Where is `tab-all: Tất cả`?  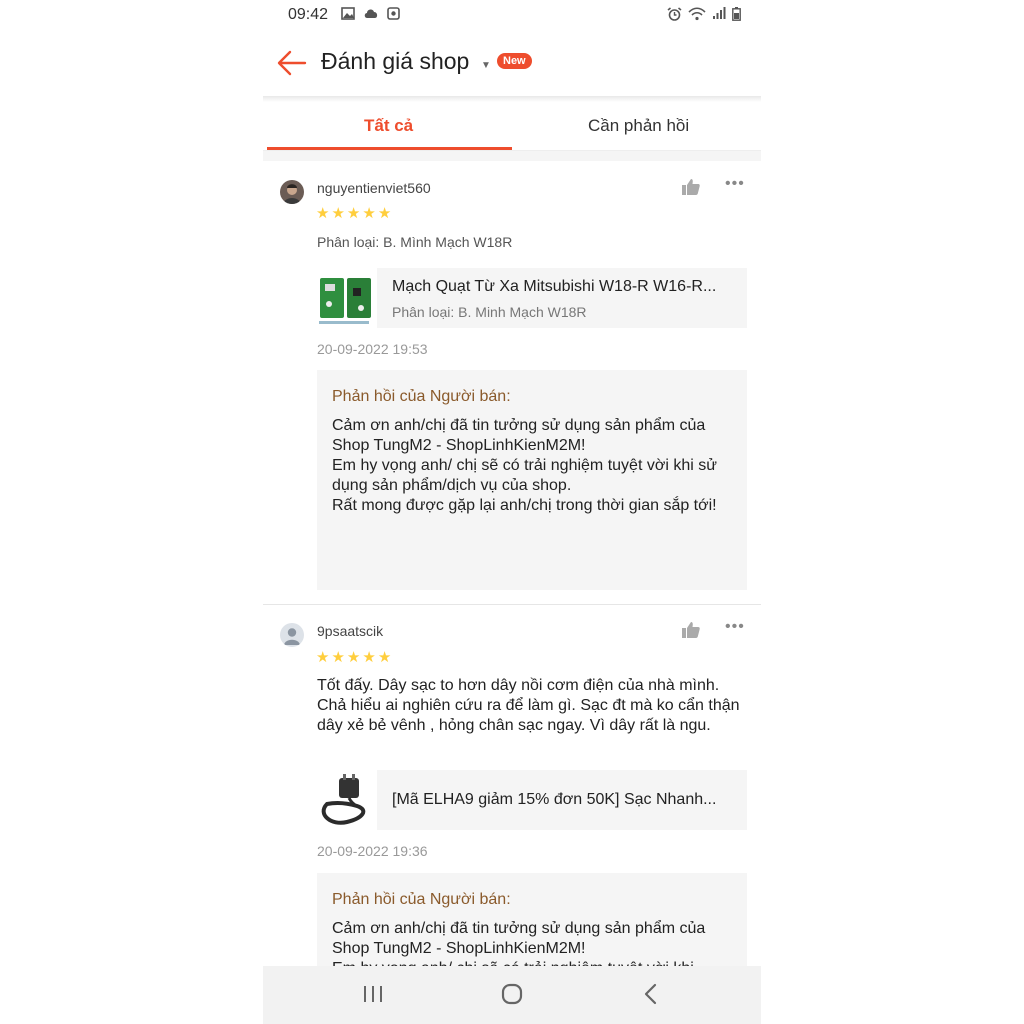 tab-all: Tất cả is located at coordinates (388, 126).